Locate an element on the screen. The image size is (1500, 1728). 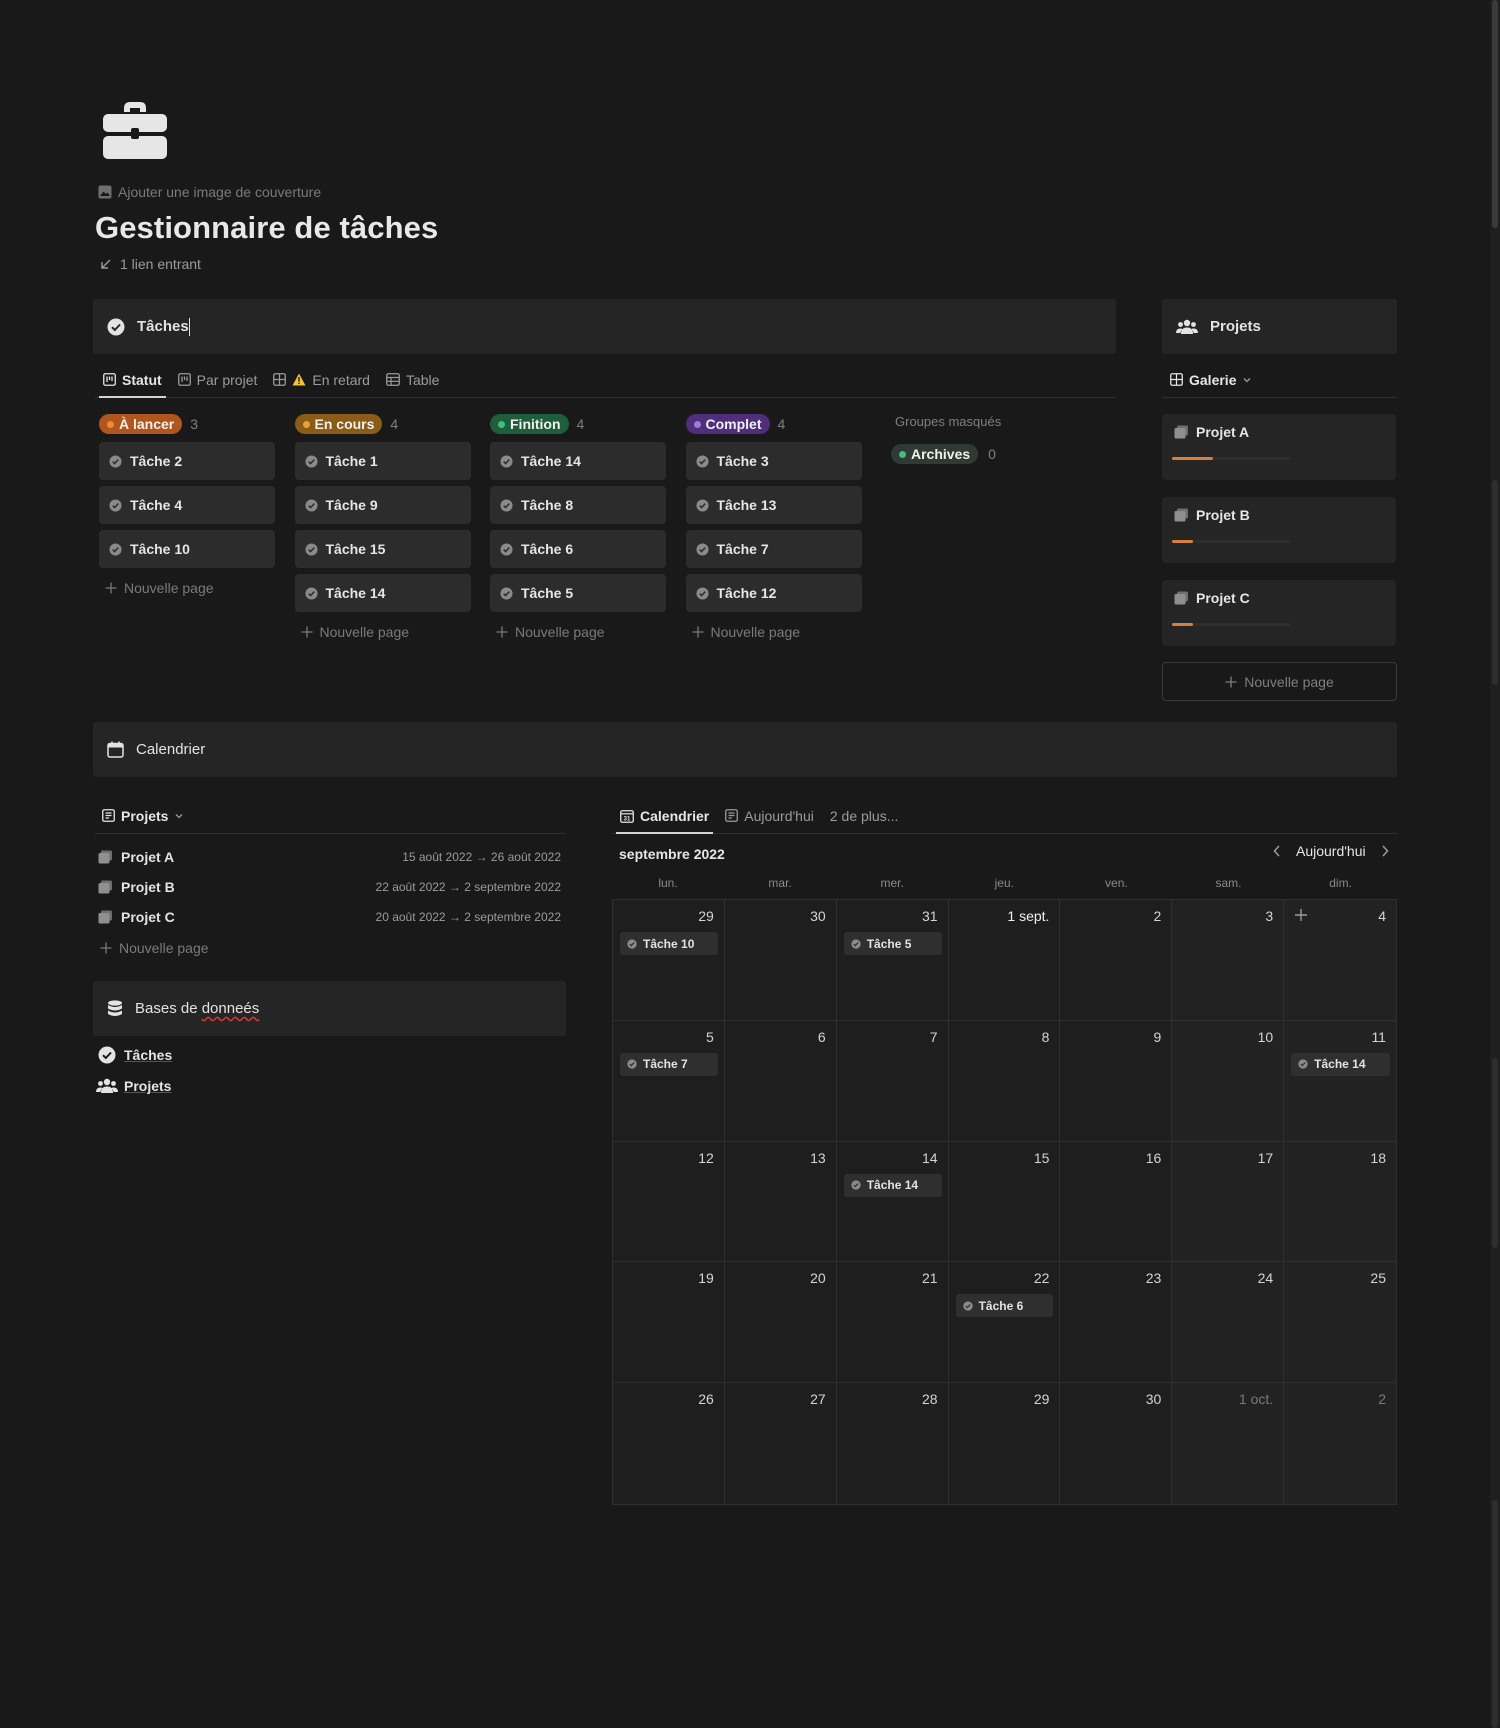
column-header: En cours 4 is located at coordinates (384, 424).